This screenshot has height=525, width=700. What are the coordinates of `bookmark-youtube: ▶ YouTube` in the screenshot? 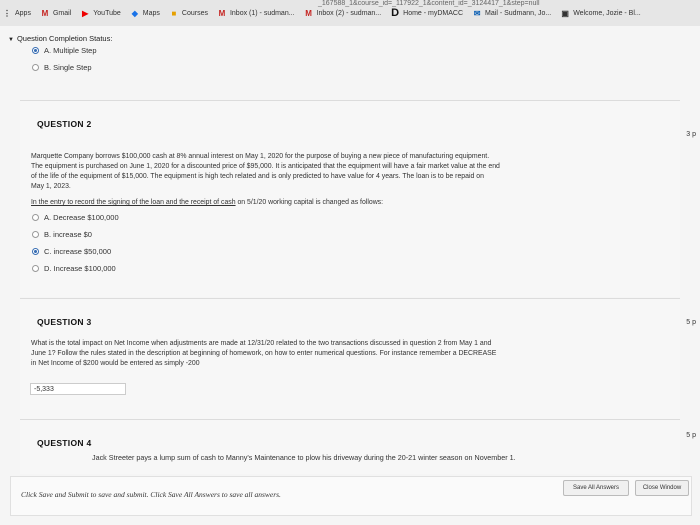 It's located at (100, 13).